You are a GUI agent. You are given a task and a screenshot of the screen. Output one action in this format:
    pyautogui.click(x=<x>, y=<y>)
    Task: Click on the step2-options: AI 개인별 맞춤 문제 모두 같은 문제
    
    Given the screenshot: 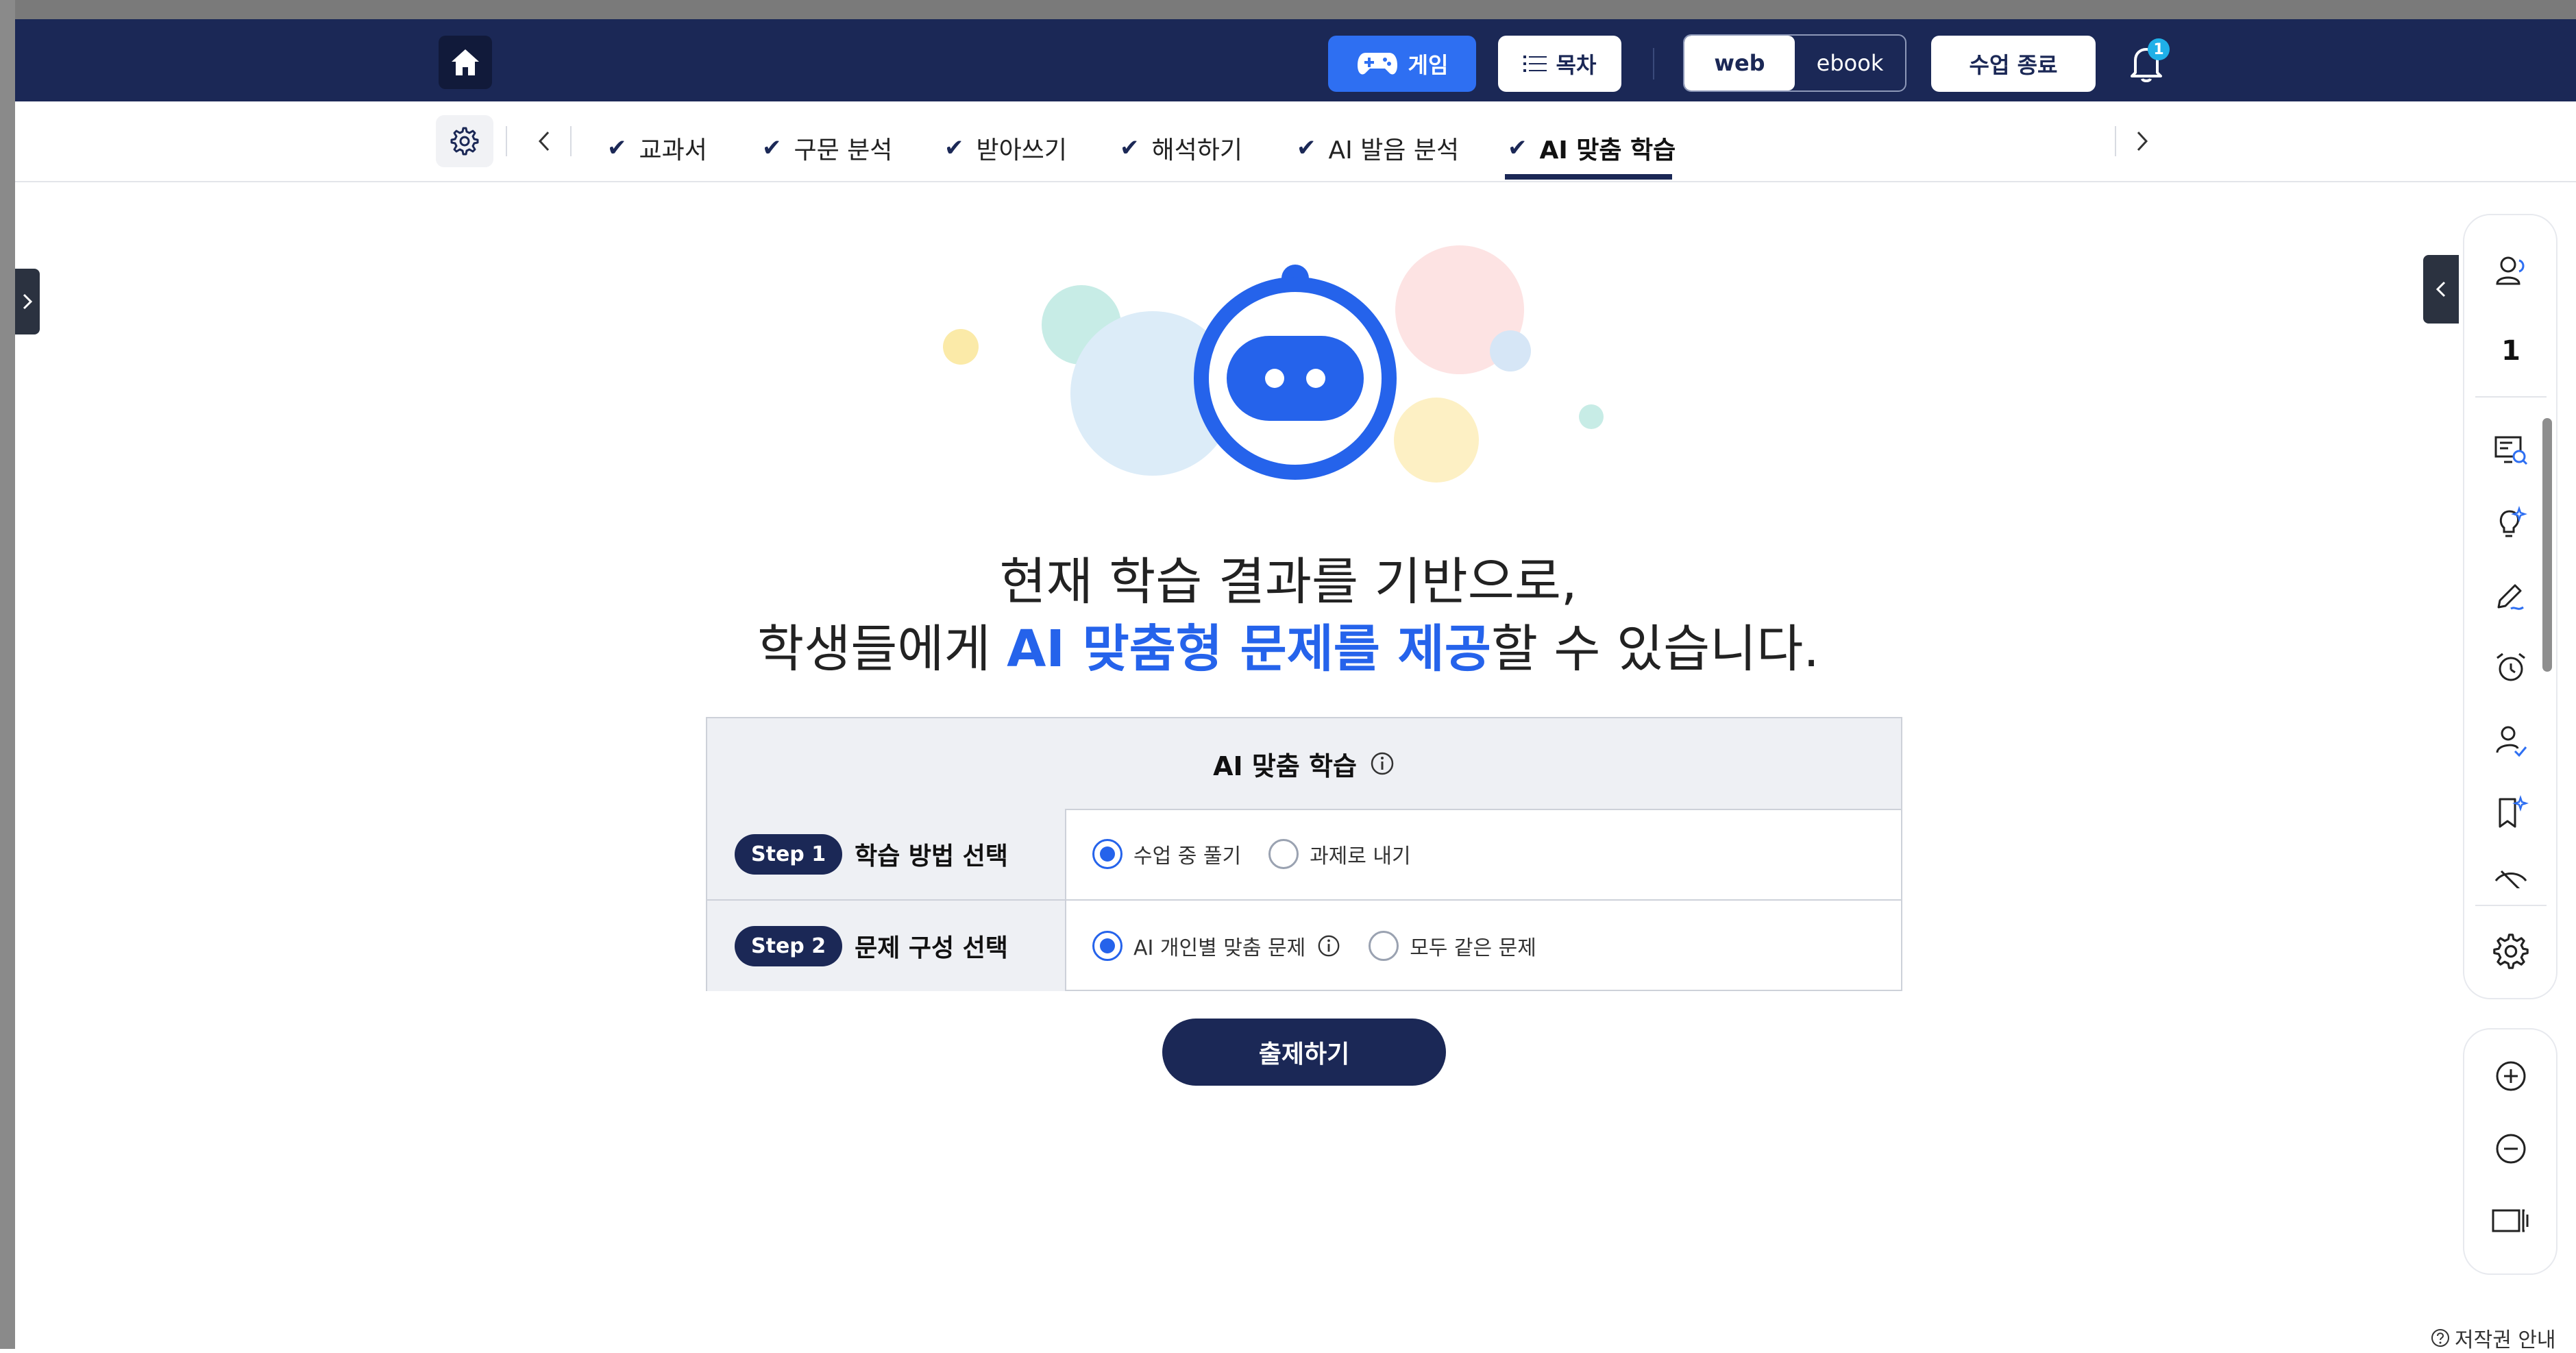 What is the action you would take?
    pyautogui.click(x=1484, y=946)
    